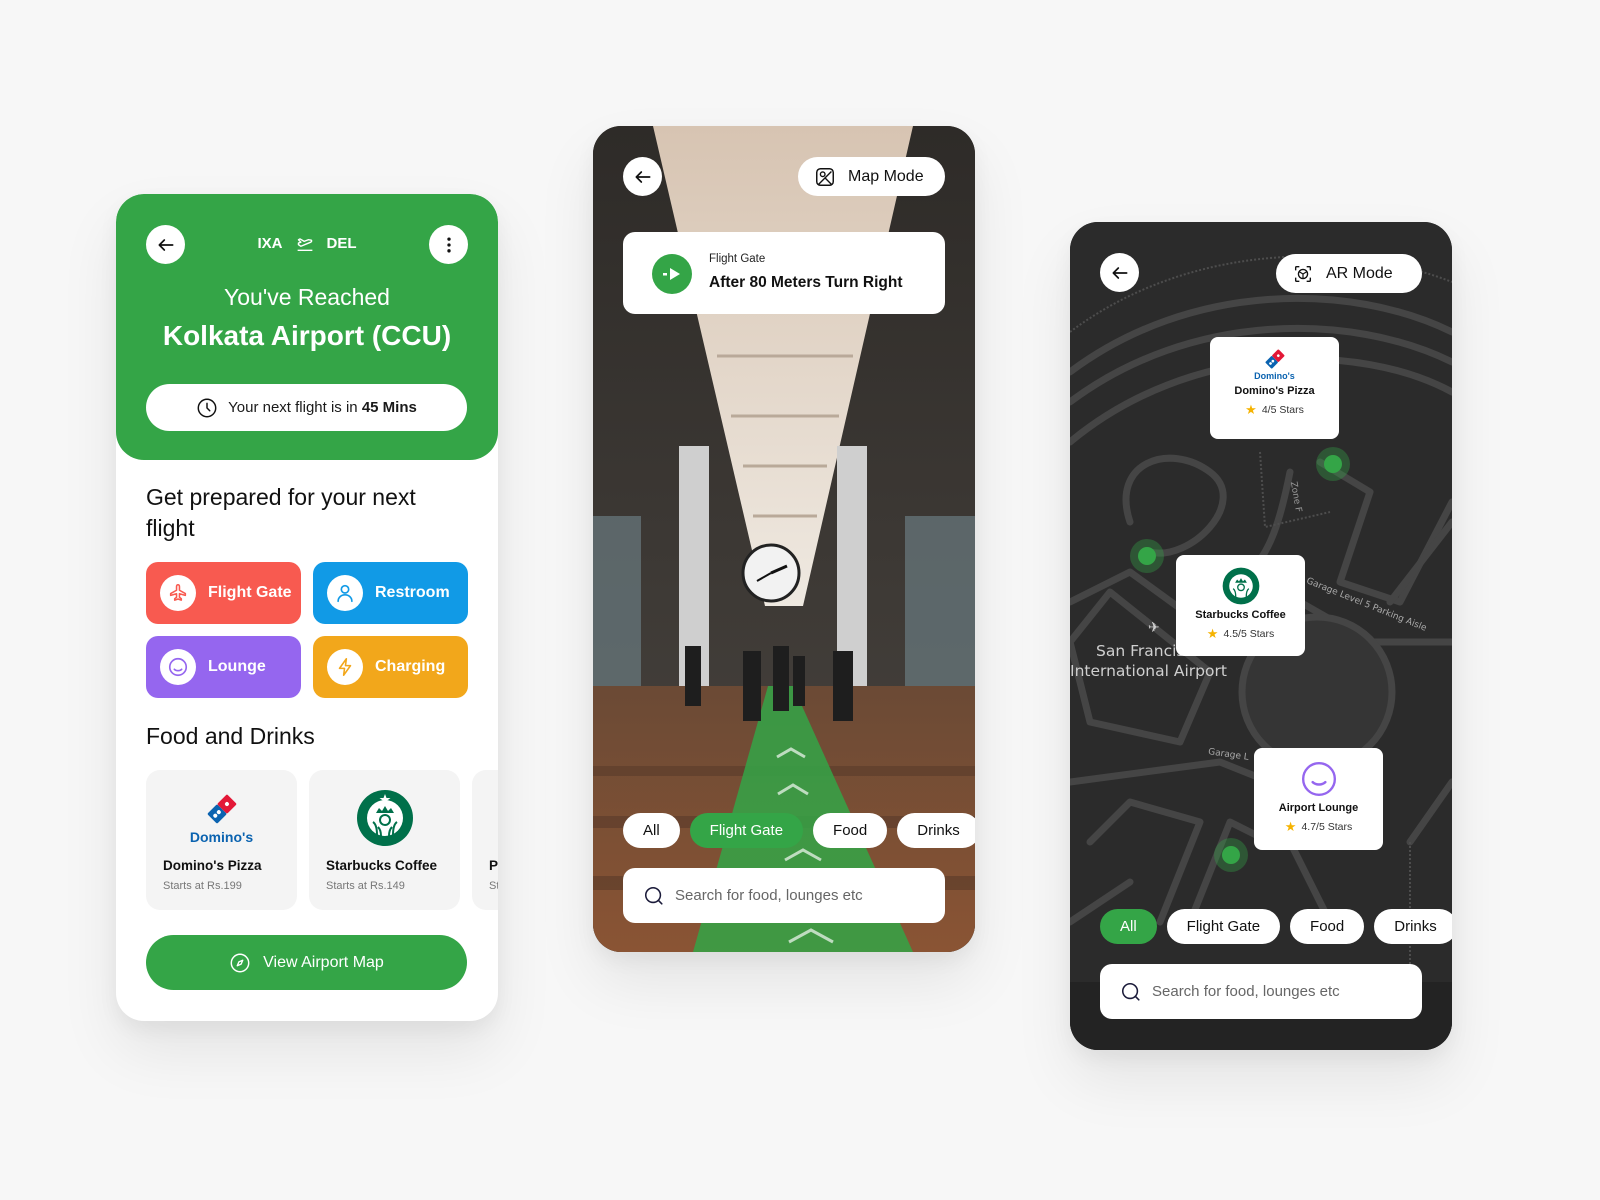 This screenshot has height=1200, width=1600. I want to click on poi-name: Airport Lounge, so click(1318, 808).